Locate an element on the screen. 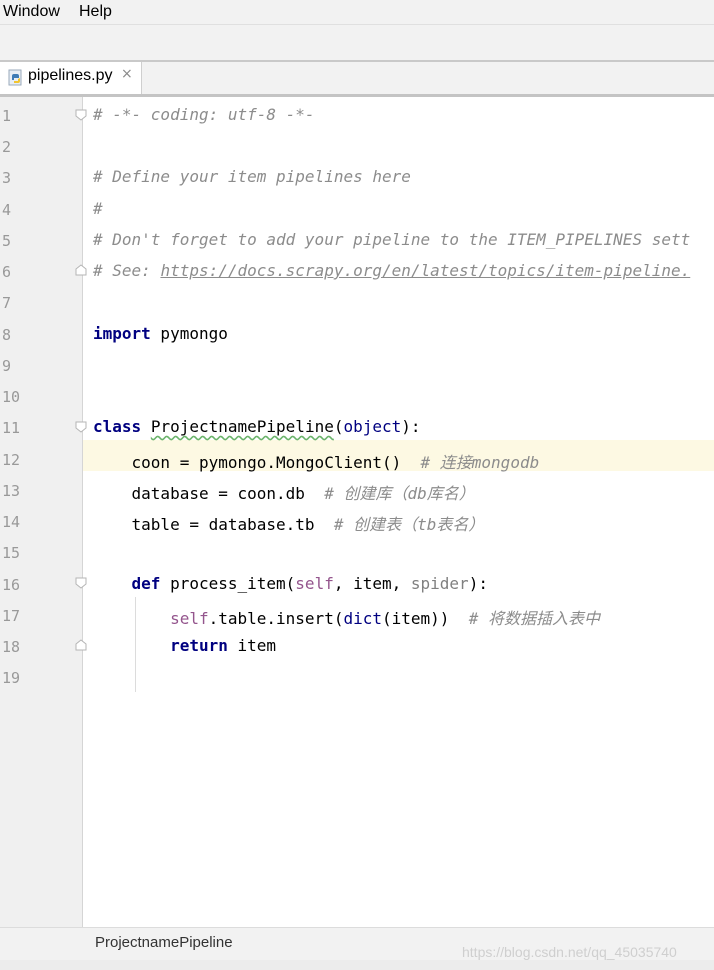  class-name: ProjectnamePipeline is located at coordinates (242, 426).